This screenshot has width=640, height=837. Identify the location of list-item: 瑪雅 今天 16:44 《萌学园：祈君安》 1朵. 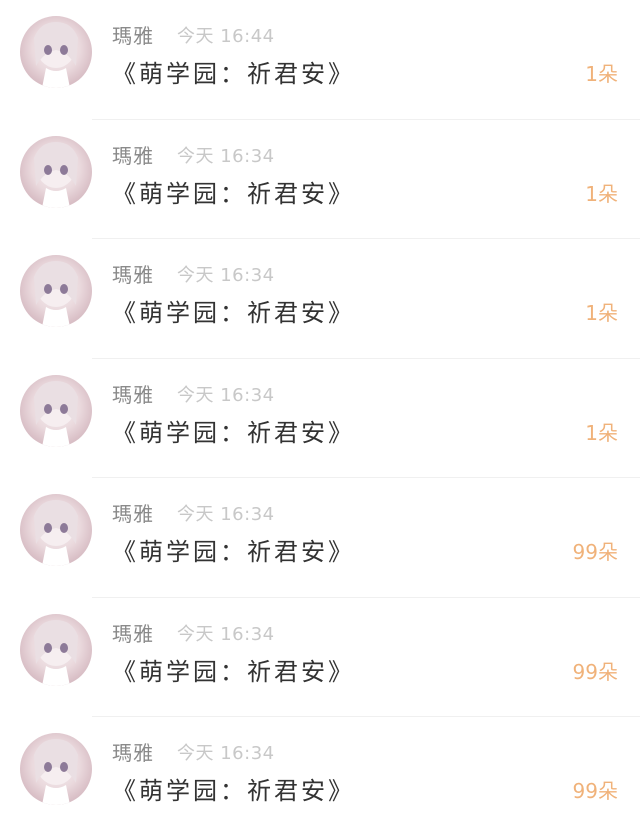
(320, 60).